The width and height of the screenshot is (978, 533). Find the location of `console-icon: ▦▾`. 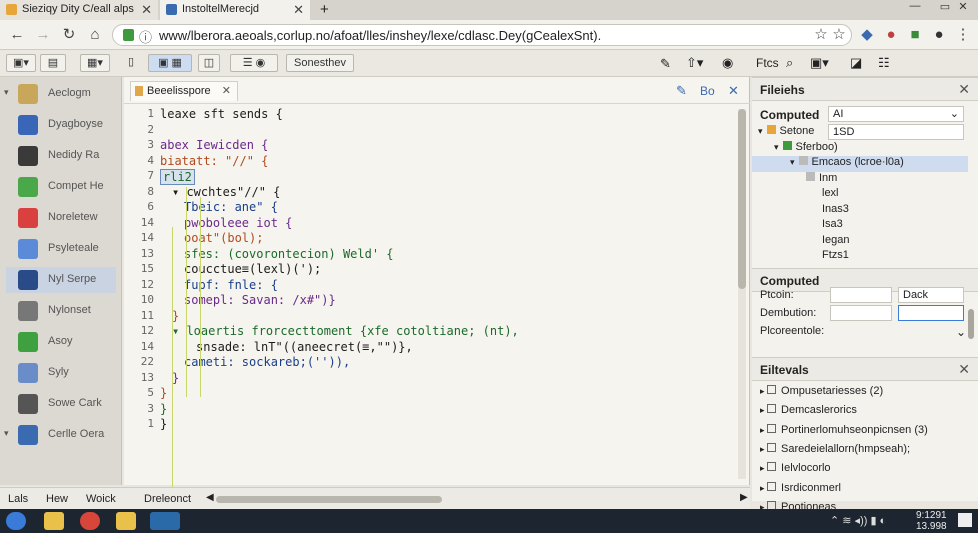

console-icon: ▦▾ is located at coordinates (95, 63).